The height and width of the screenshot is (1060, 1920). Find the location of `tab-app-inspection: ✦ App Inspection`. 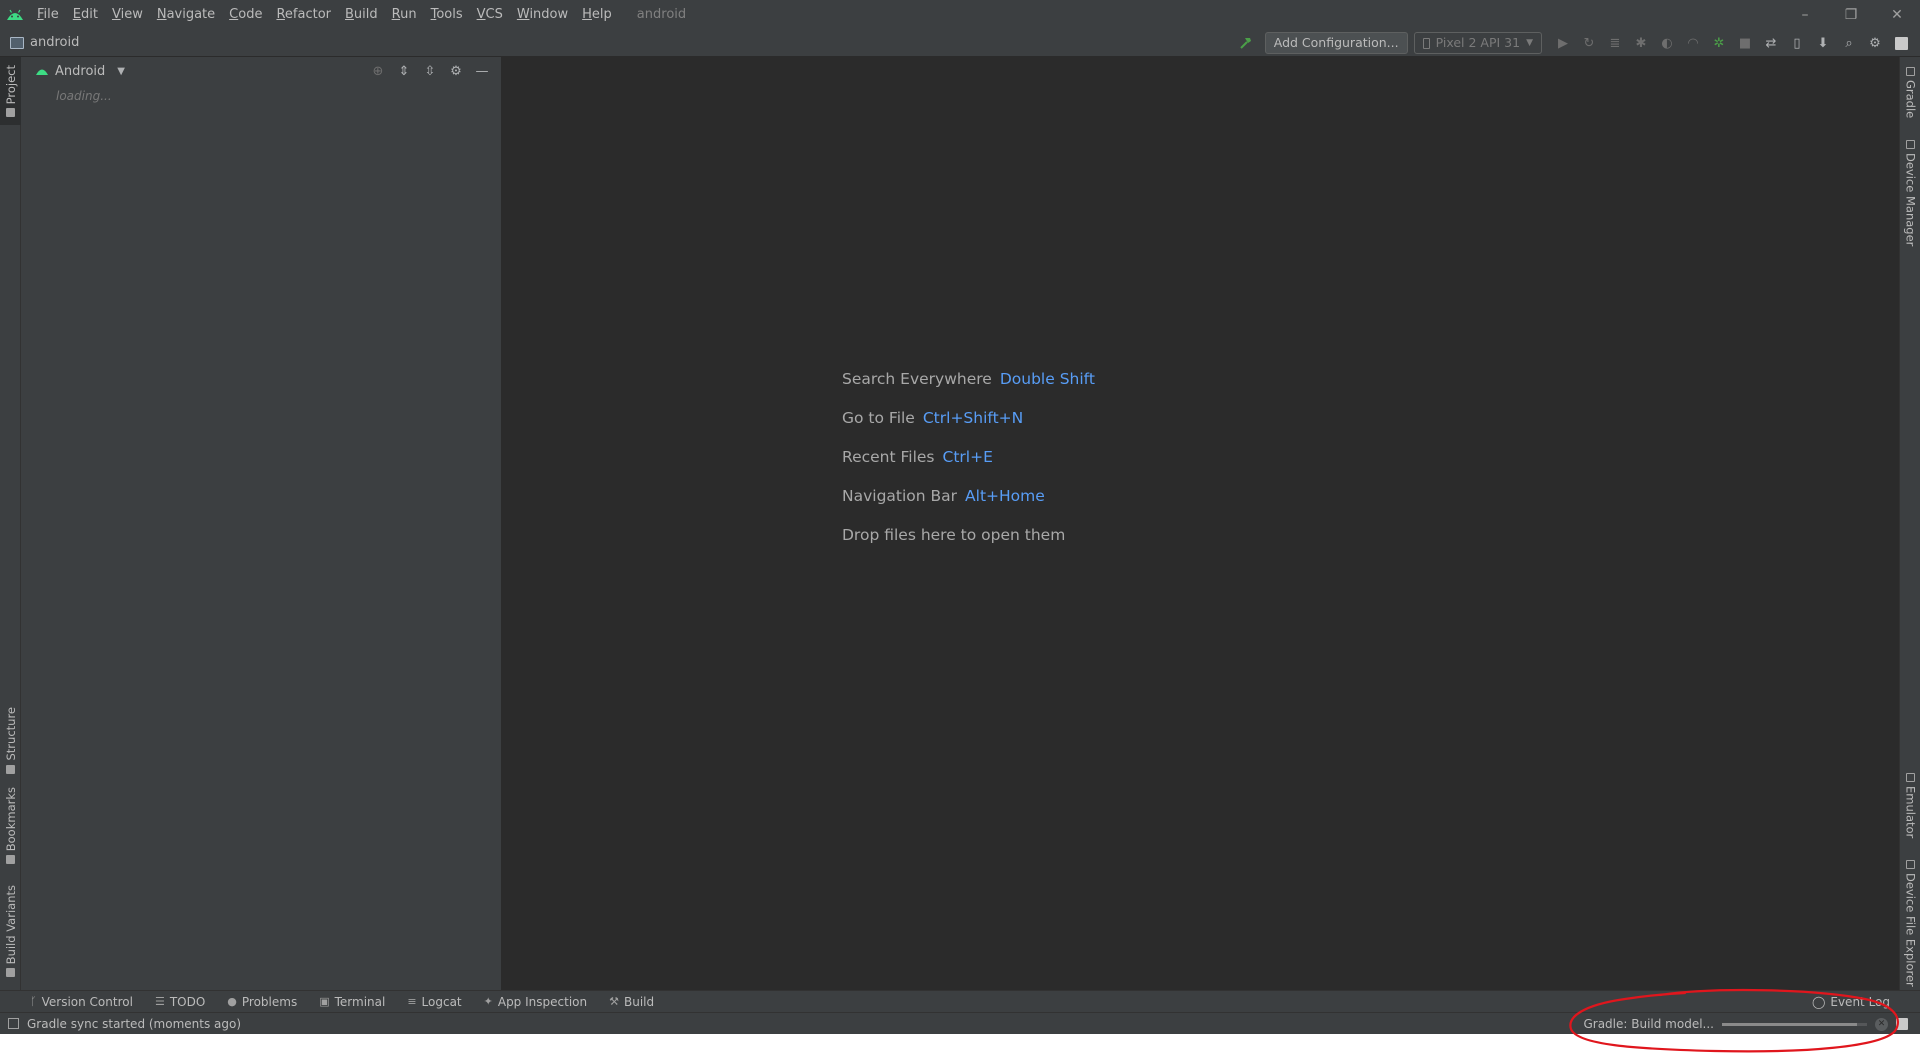

tab-app-inspection: ✦ App Inspection is located at coordinates (535, 1002).